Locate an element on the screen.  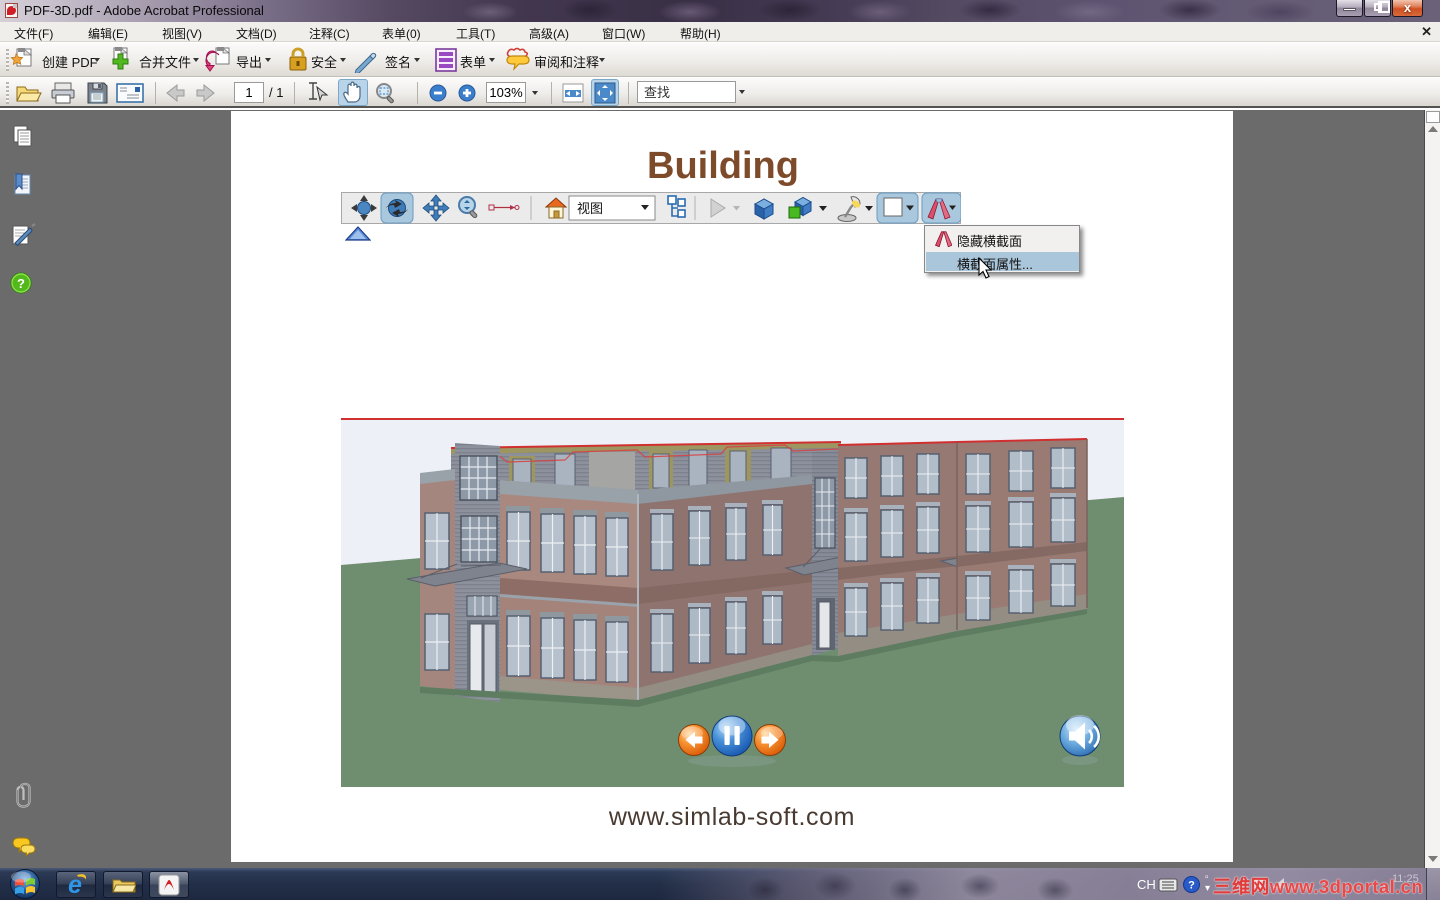
svg-text: 视图 is located at coordinates (590, 208).